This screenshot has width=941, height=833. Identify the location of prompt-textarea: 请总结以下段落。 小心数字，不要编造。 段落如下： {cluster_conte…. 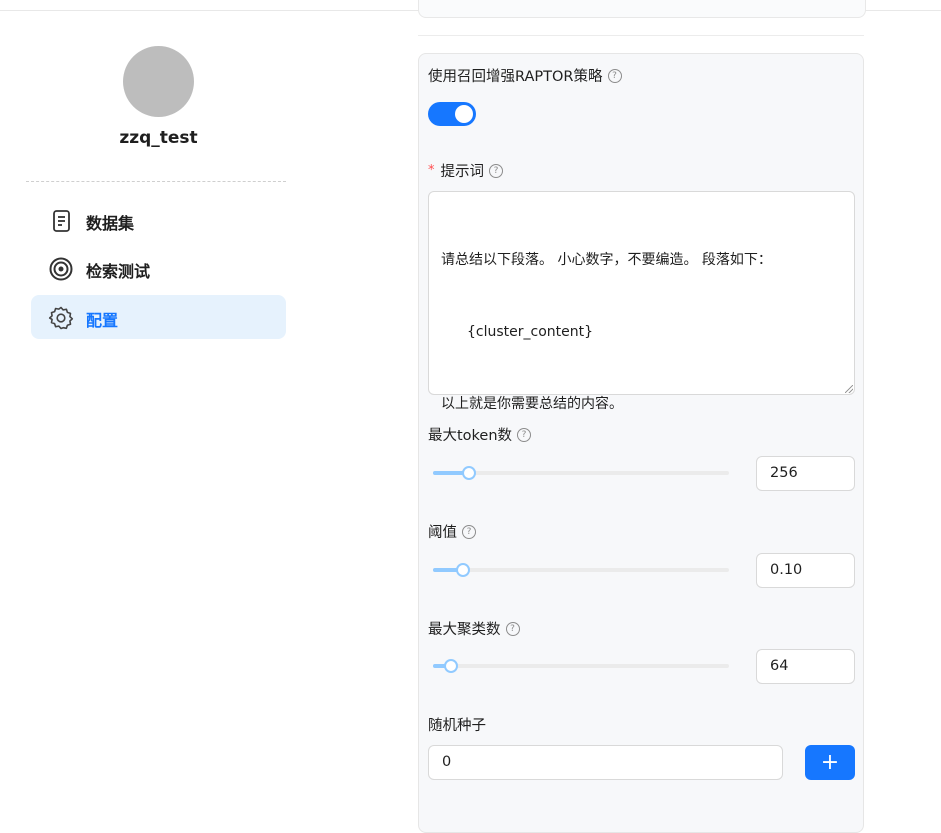
(641, 301).